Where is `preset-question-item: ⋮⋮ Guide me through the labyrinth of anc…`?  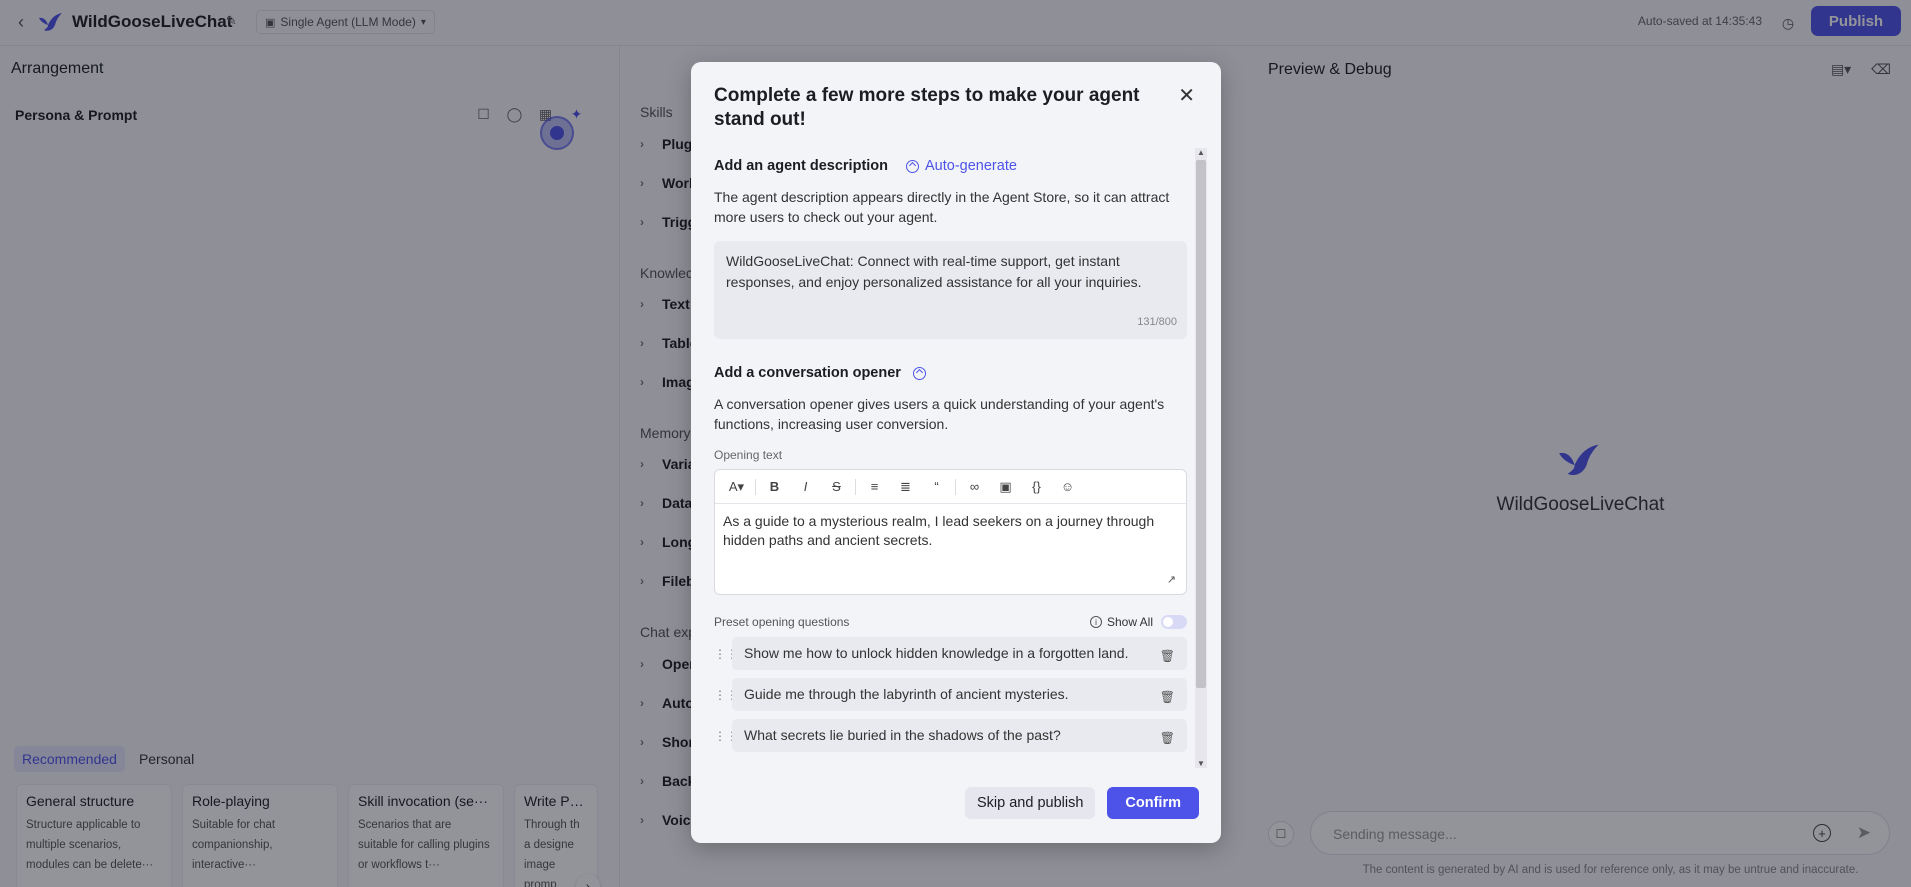
preset-question-item: ⋮⋮ Guide me through the labyrinth of anc… is located at coordinates (950, 694).